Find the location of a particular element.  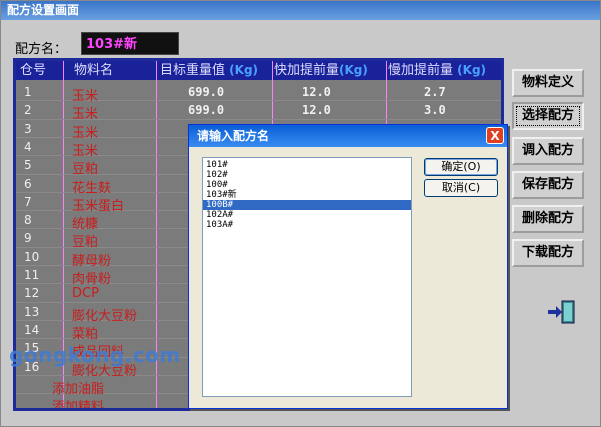

header-target-unit: (Kg) is located at coordinates (244, 70).